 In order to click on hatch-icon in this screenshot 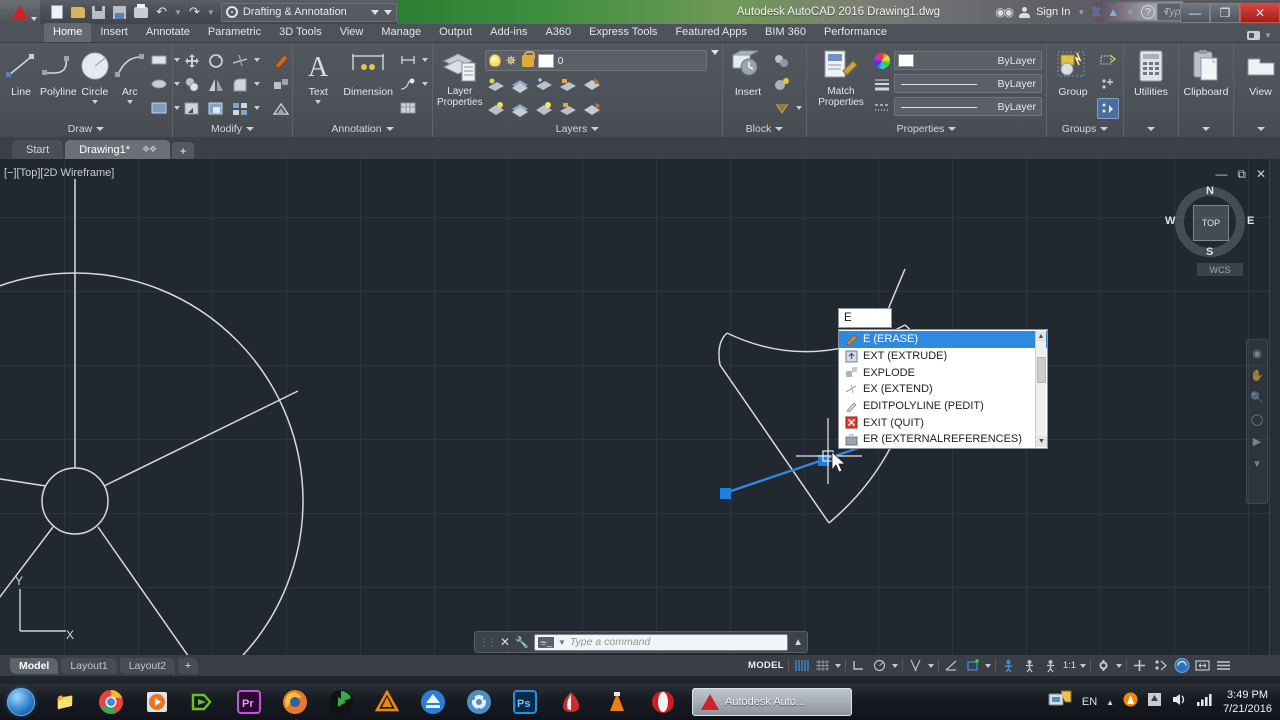, I will do `click(160, 108)`.